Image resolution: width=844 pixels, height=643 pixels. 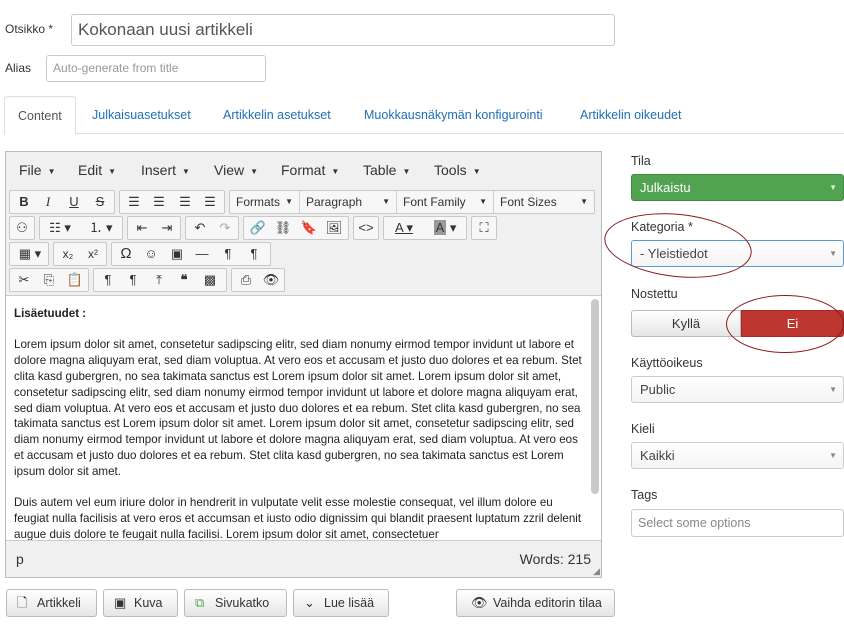 What do you see at coordinates (142, 228) in the screenshot?
I see `outdent-icon: ⇤` at bounding box center [142, 228].